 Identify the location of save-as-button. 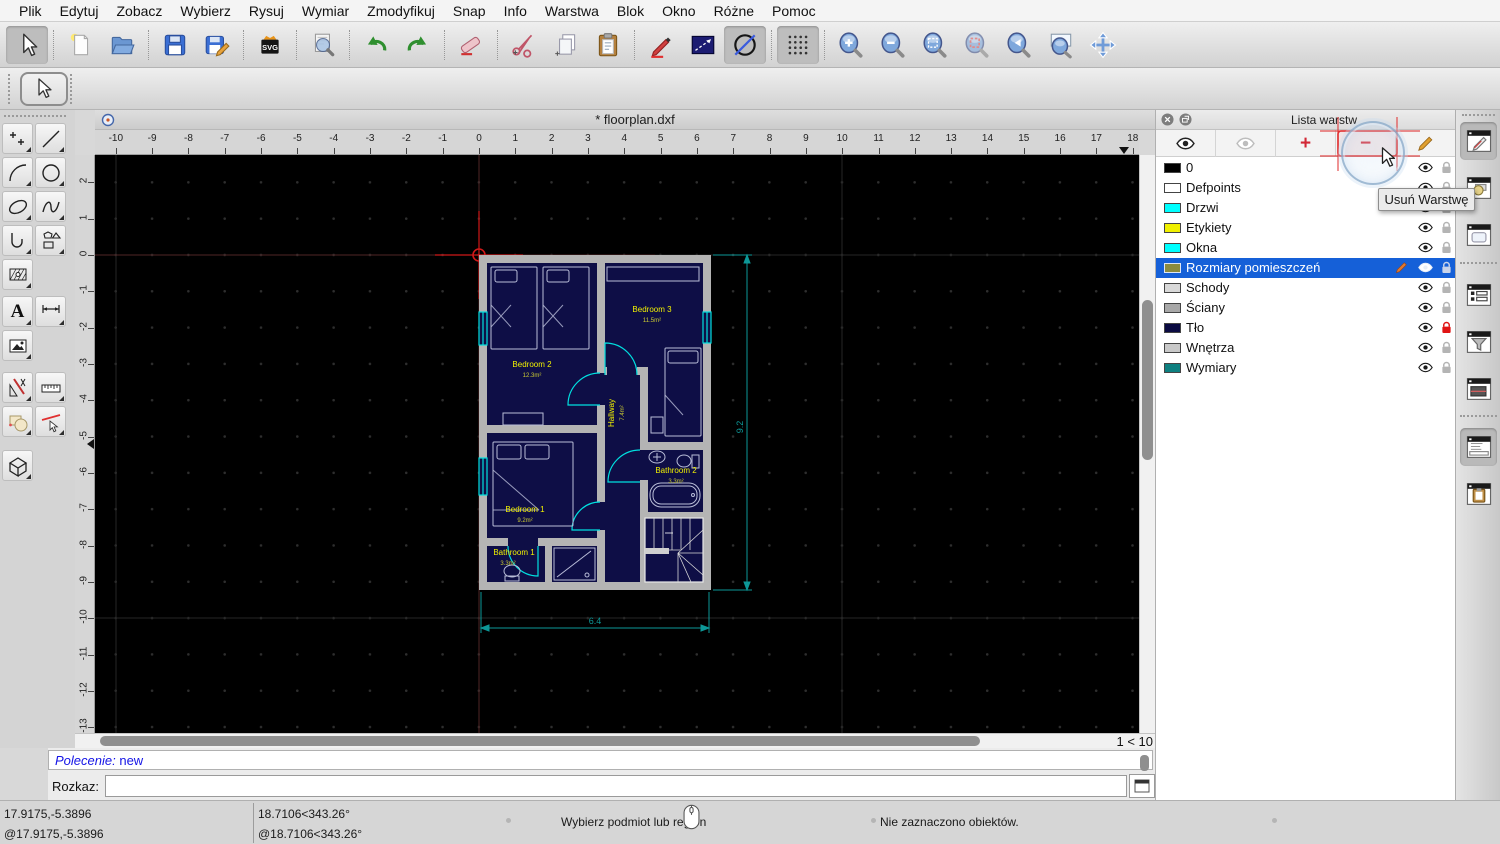
(217, 45).